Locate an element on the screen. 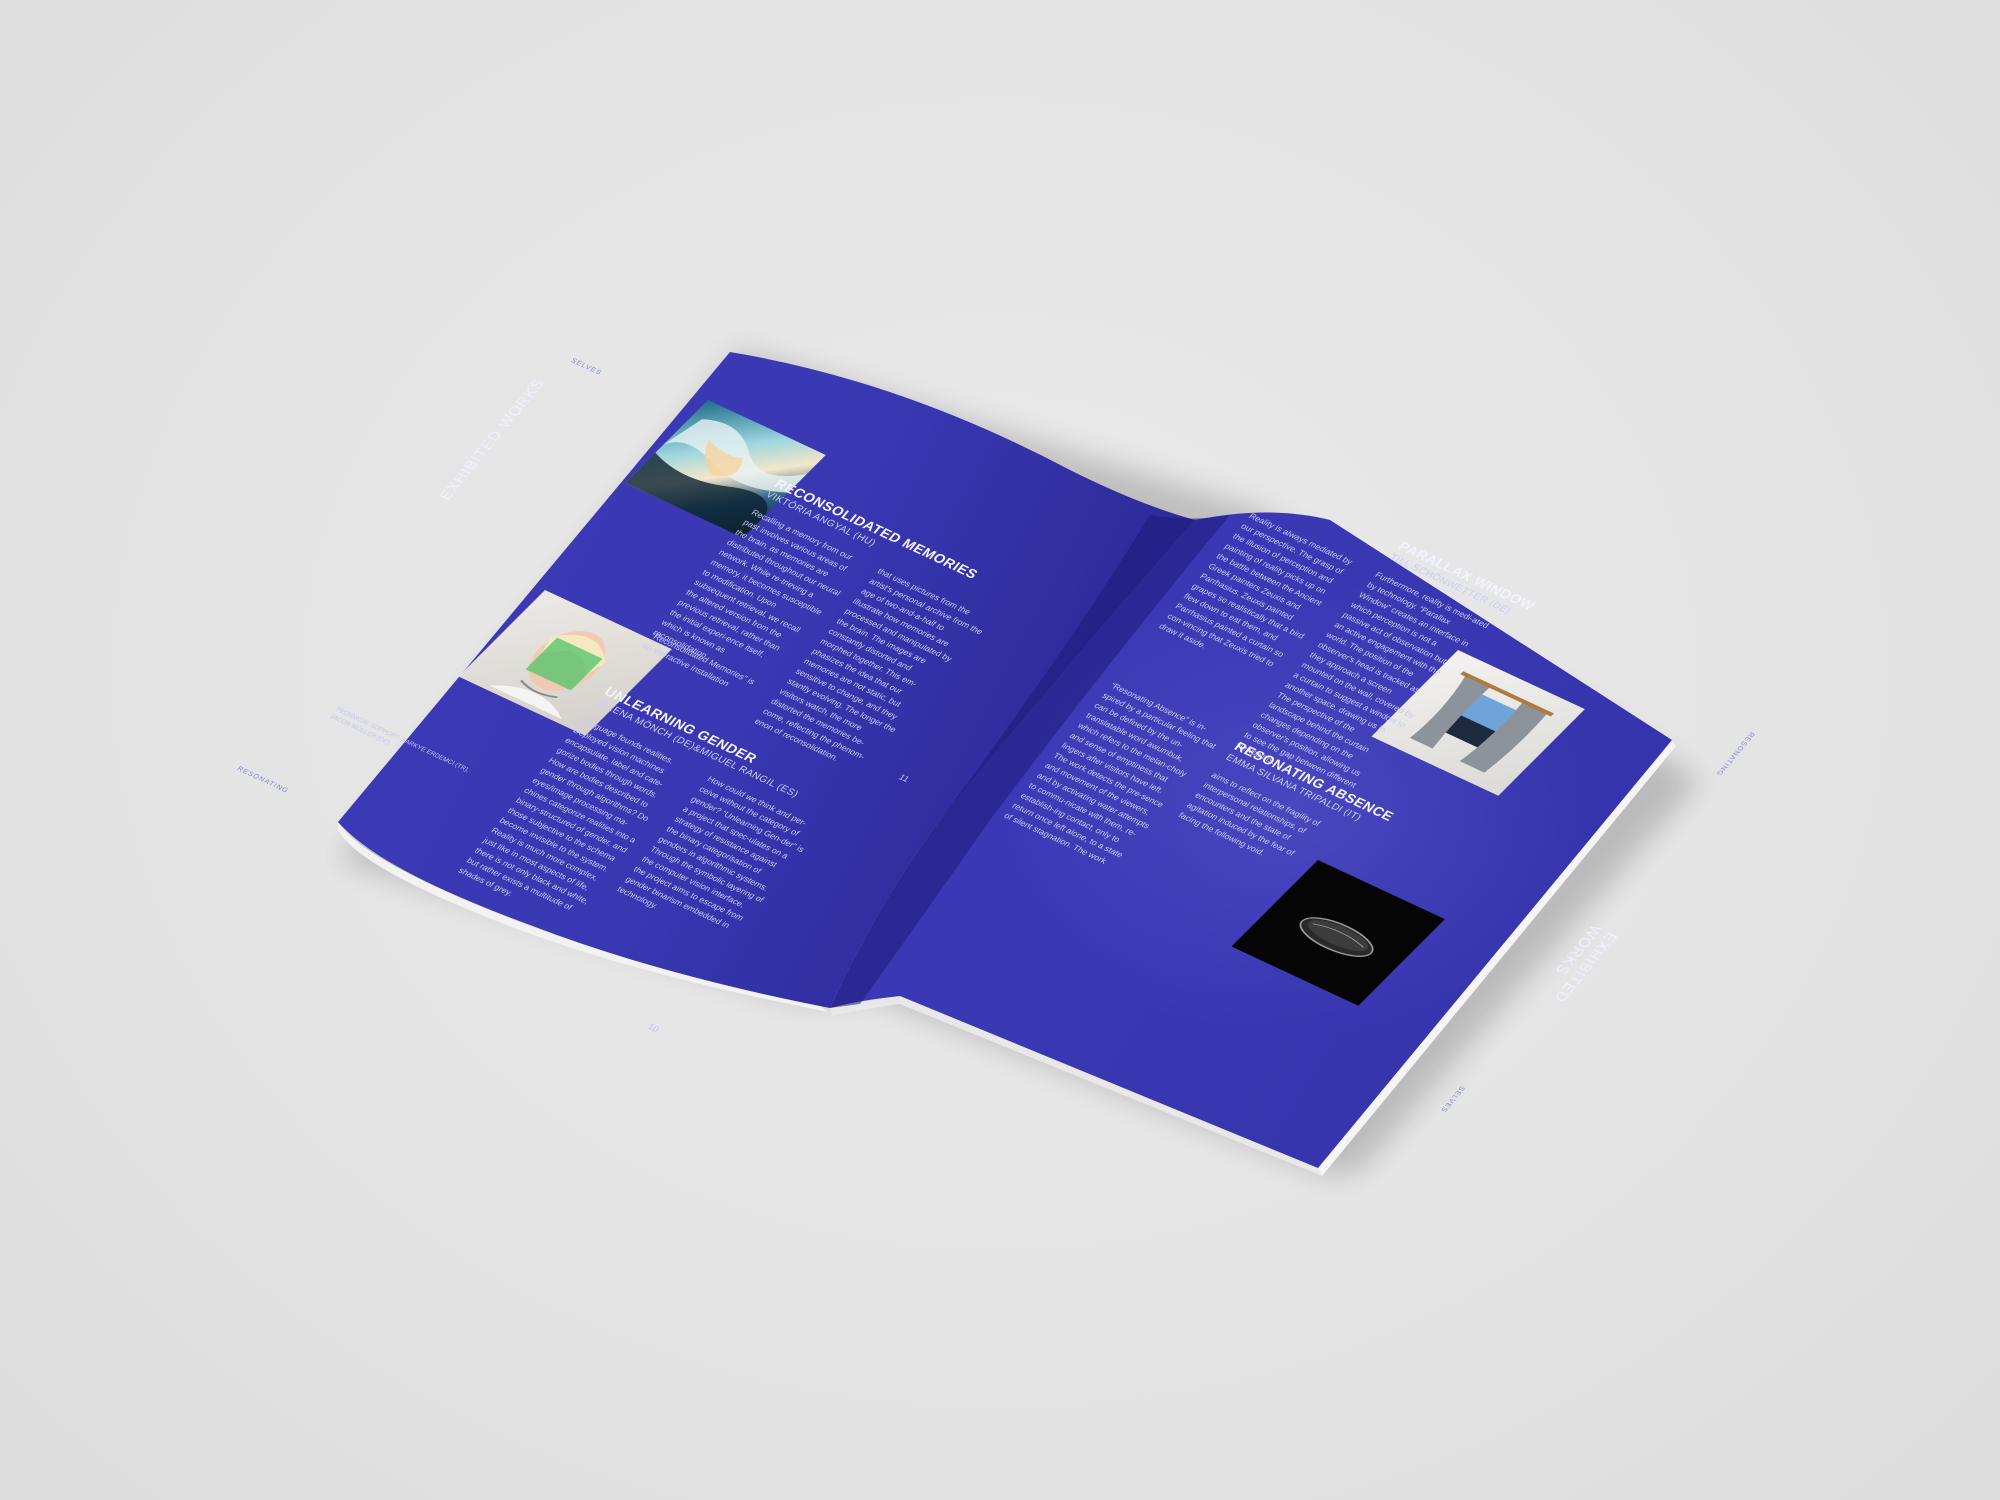 The width and height of the screenshot is (2000, 1500). left-running-head-bottom: RESONATING is located at coordinates (262, 780).